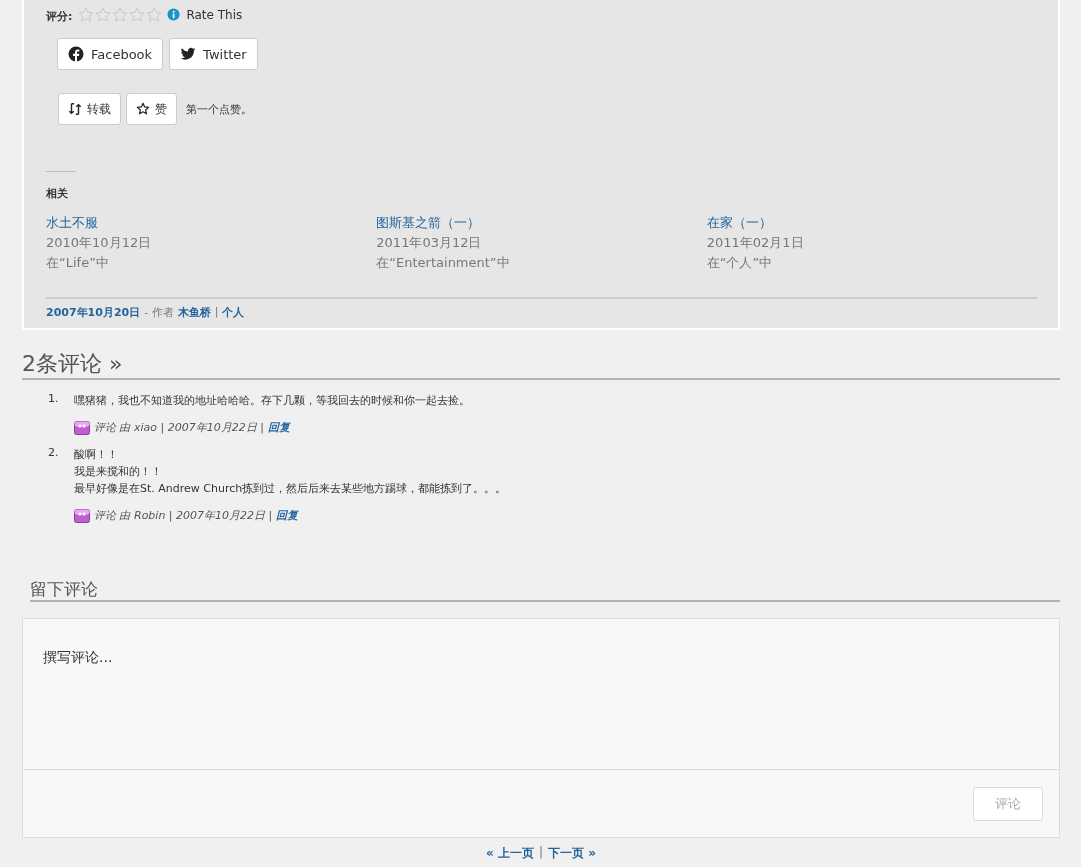 Image resolution: width=1081 pixels, height=867 pixels. Describe the element at coordinates (545, 590) in the screenshot. I see `reply-heading: 留下评论` at that location.